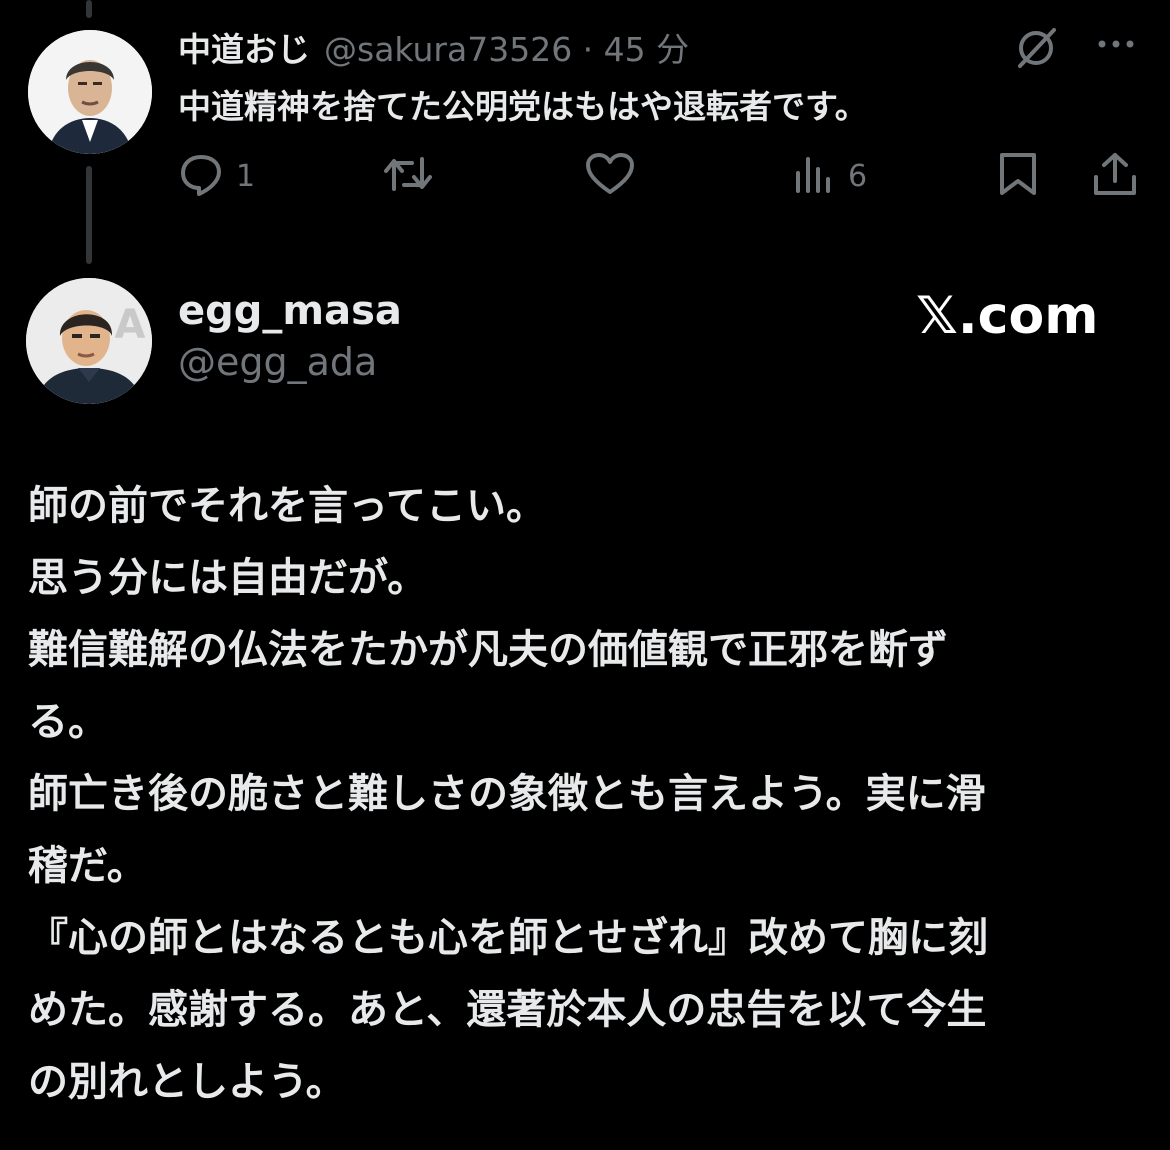 The width and height of the screenshot is (1170, 1150). What do you see at coordinates (277, 362) in the screenshot?
I see `quoted-handle: @egg_ada` at bounding box center [277, 362].